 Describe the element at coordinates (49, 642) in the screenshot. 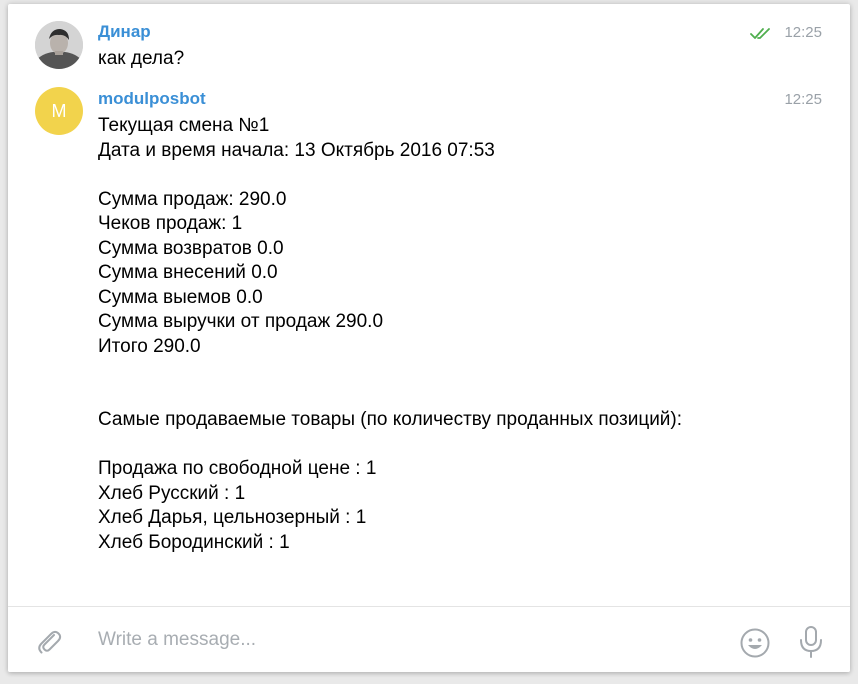

I see `paperclip-icon` at that location.